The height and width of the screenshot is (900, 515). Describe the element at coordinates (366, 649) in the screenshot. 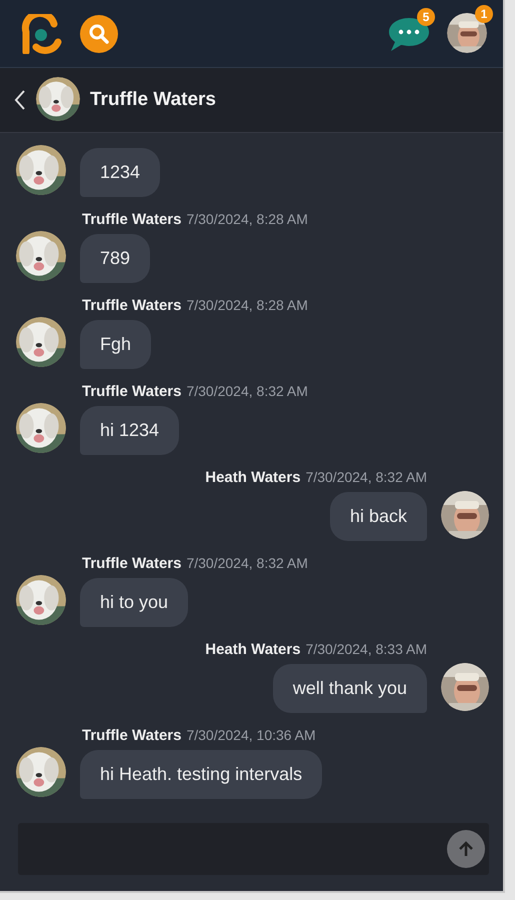

I see `timestamp: 7/30/2024, 8:33 AM` at that location.